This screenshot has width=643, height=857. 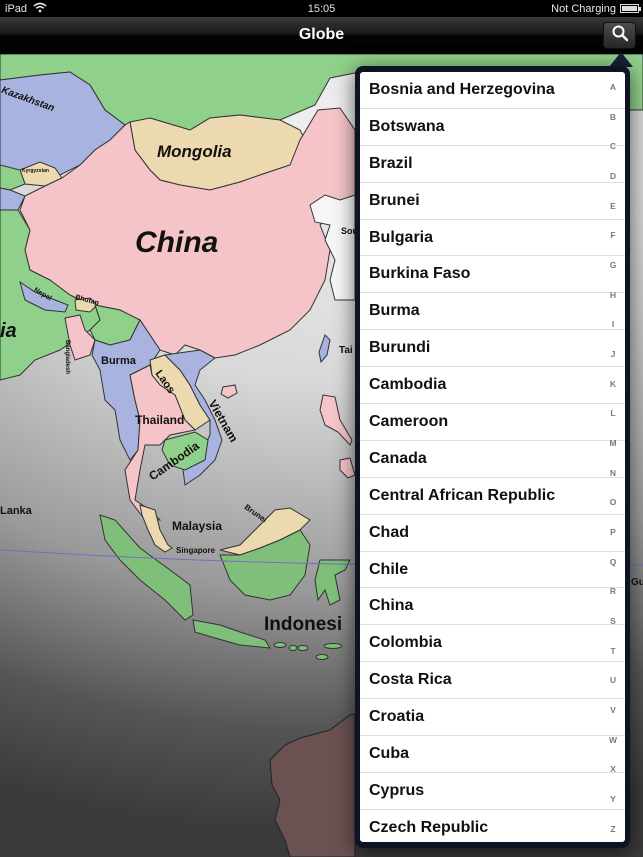 What do you see at coordinates (347, 468) in the screenshot?
I see `region-philippines-south` at bounding box center [347, 468].